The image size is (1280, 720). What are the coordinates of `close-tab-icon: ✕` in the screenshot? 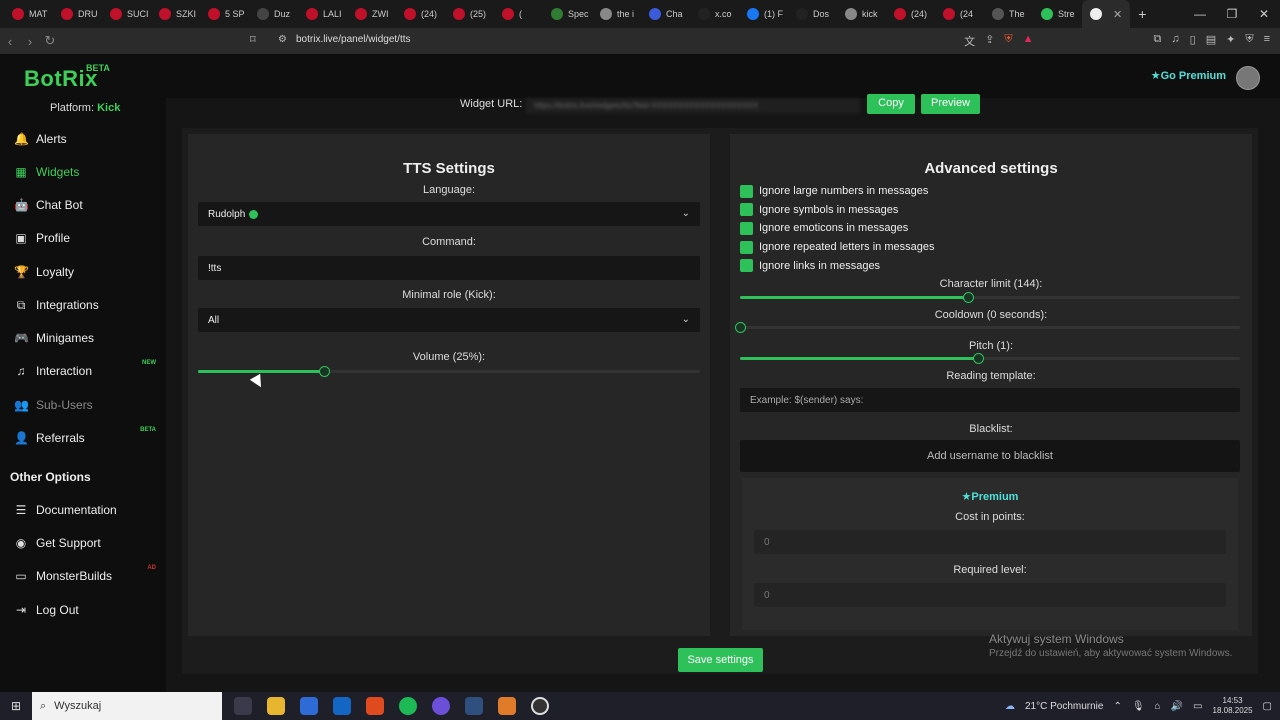 It's located at (1117, 14).